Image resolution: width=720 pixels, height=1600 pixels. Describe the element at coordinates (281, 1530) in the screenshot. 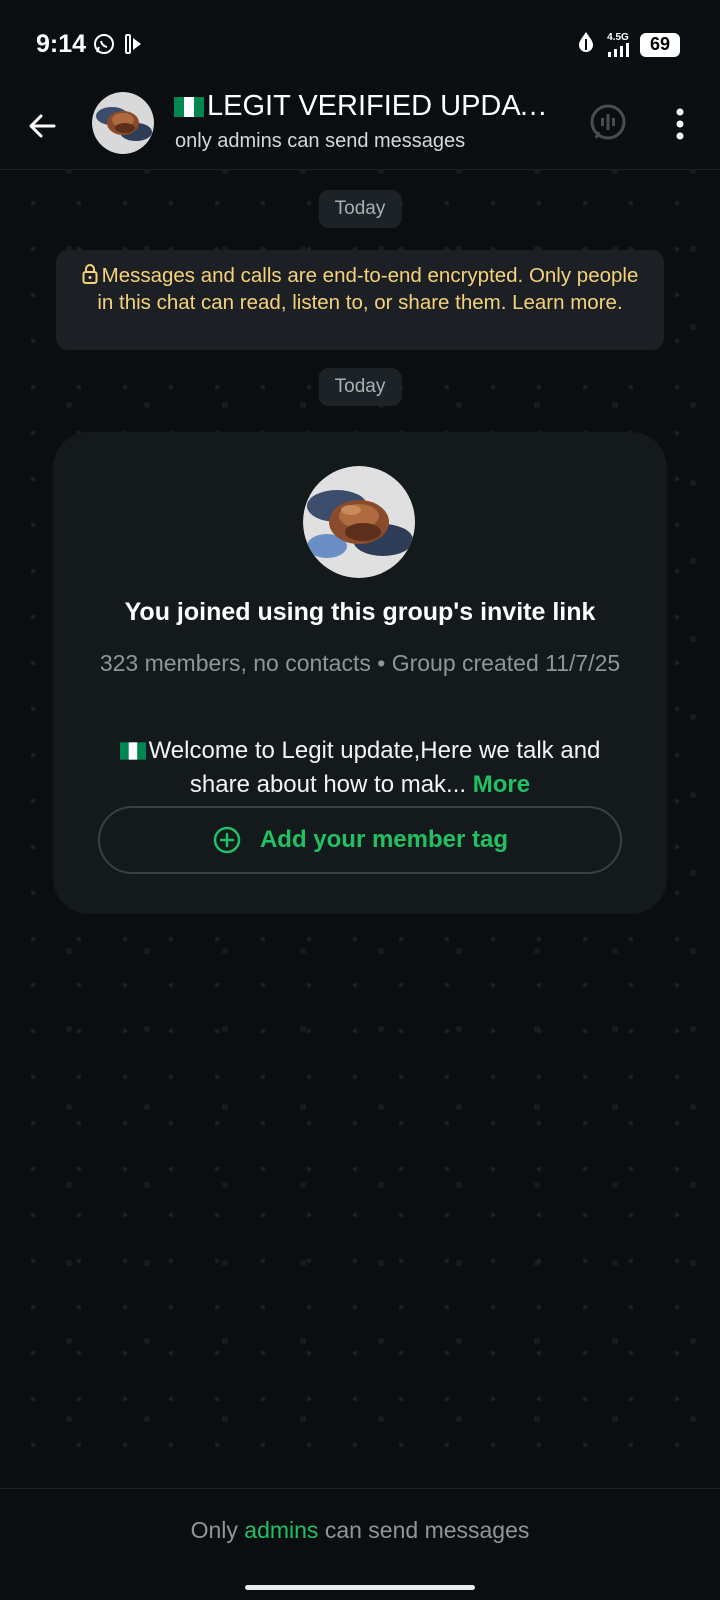

I see `admins-link: admins` at that location.